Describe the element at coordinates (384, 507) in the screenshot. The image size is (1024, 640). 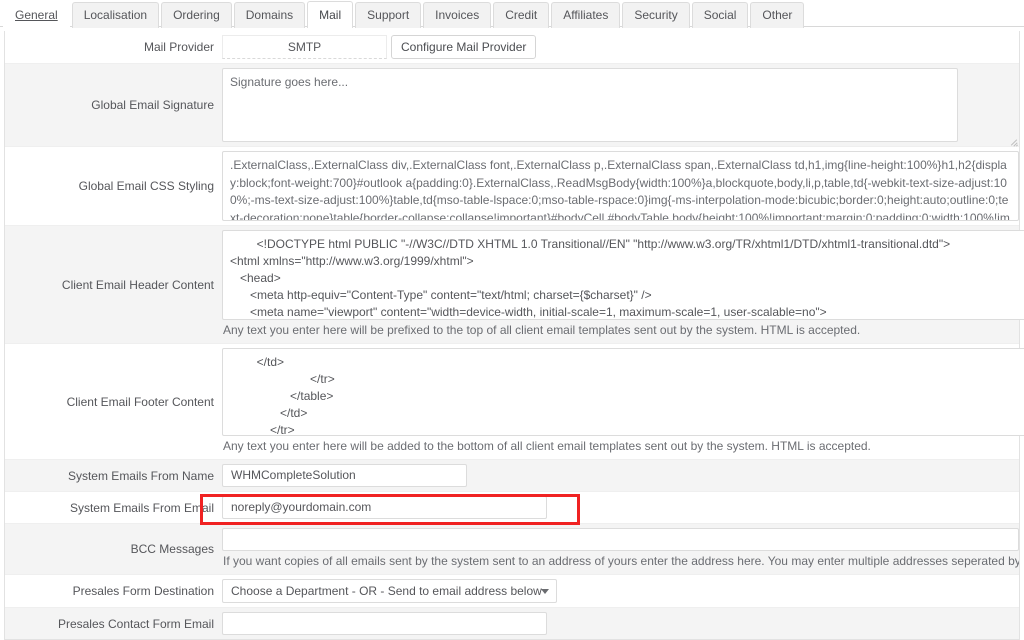
I see `system-emails-from-email-input` at that location.